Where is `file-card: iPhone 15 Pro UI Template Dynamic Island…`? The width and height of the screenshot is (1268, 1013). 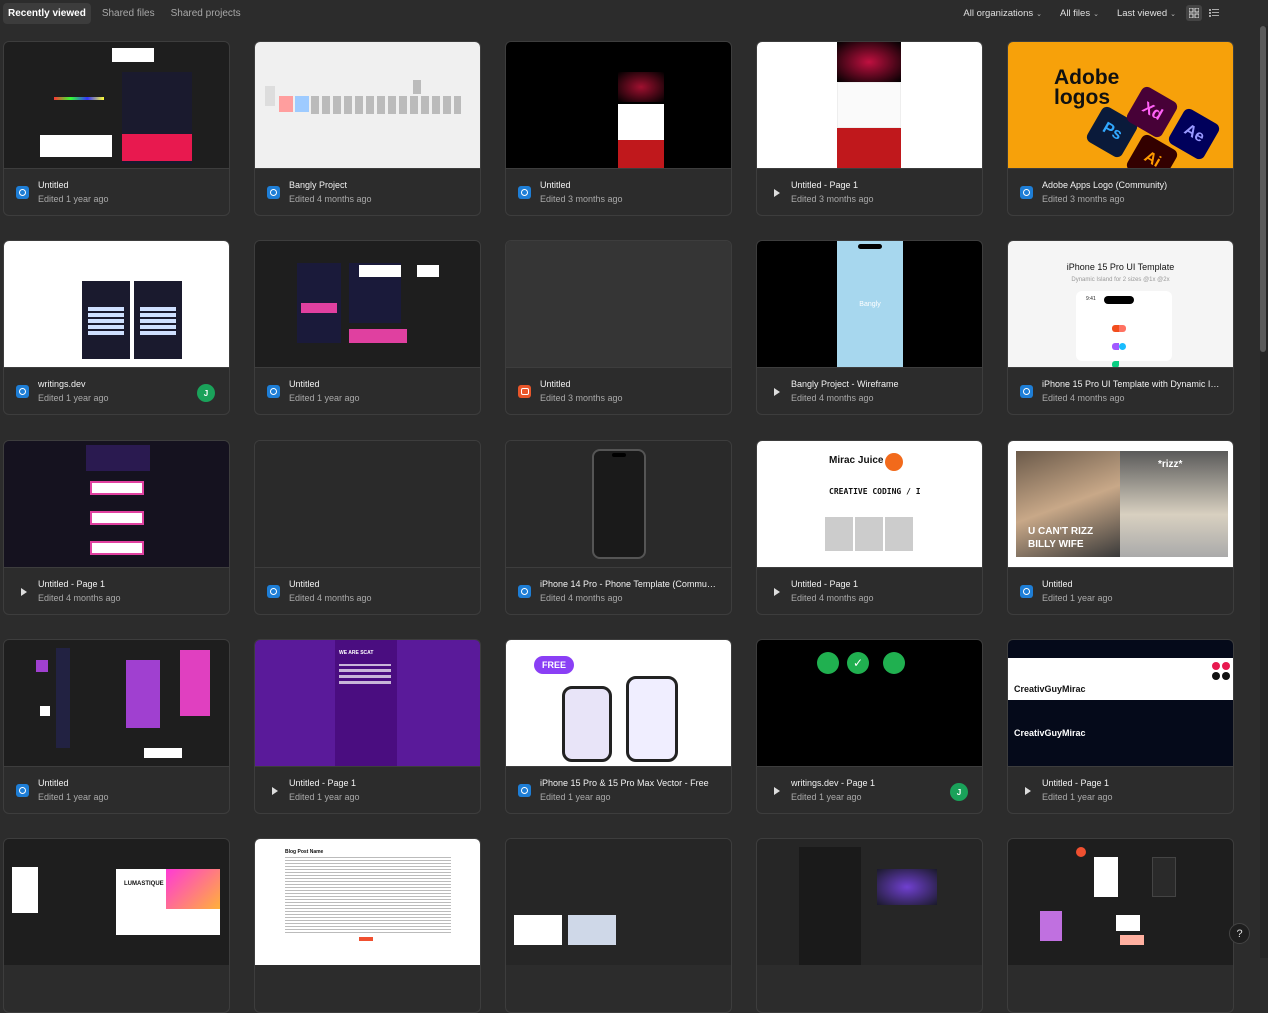
file-card: iPhone 15 Pro UI Template Dynamic Island… is located at coordinates (1120, 327).